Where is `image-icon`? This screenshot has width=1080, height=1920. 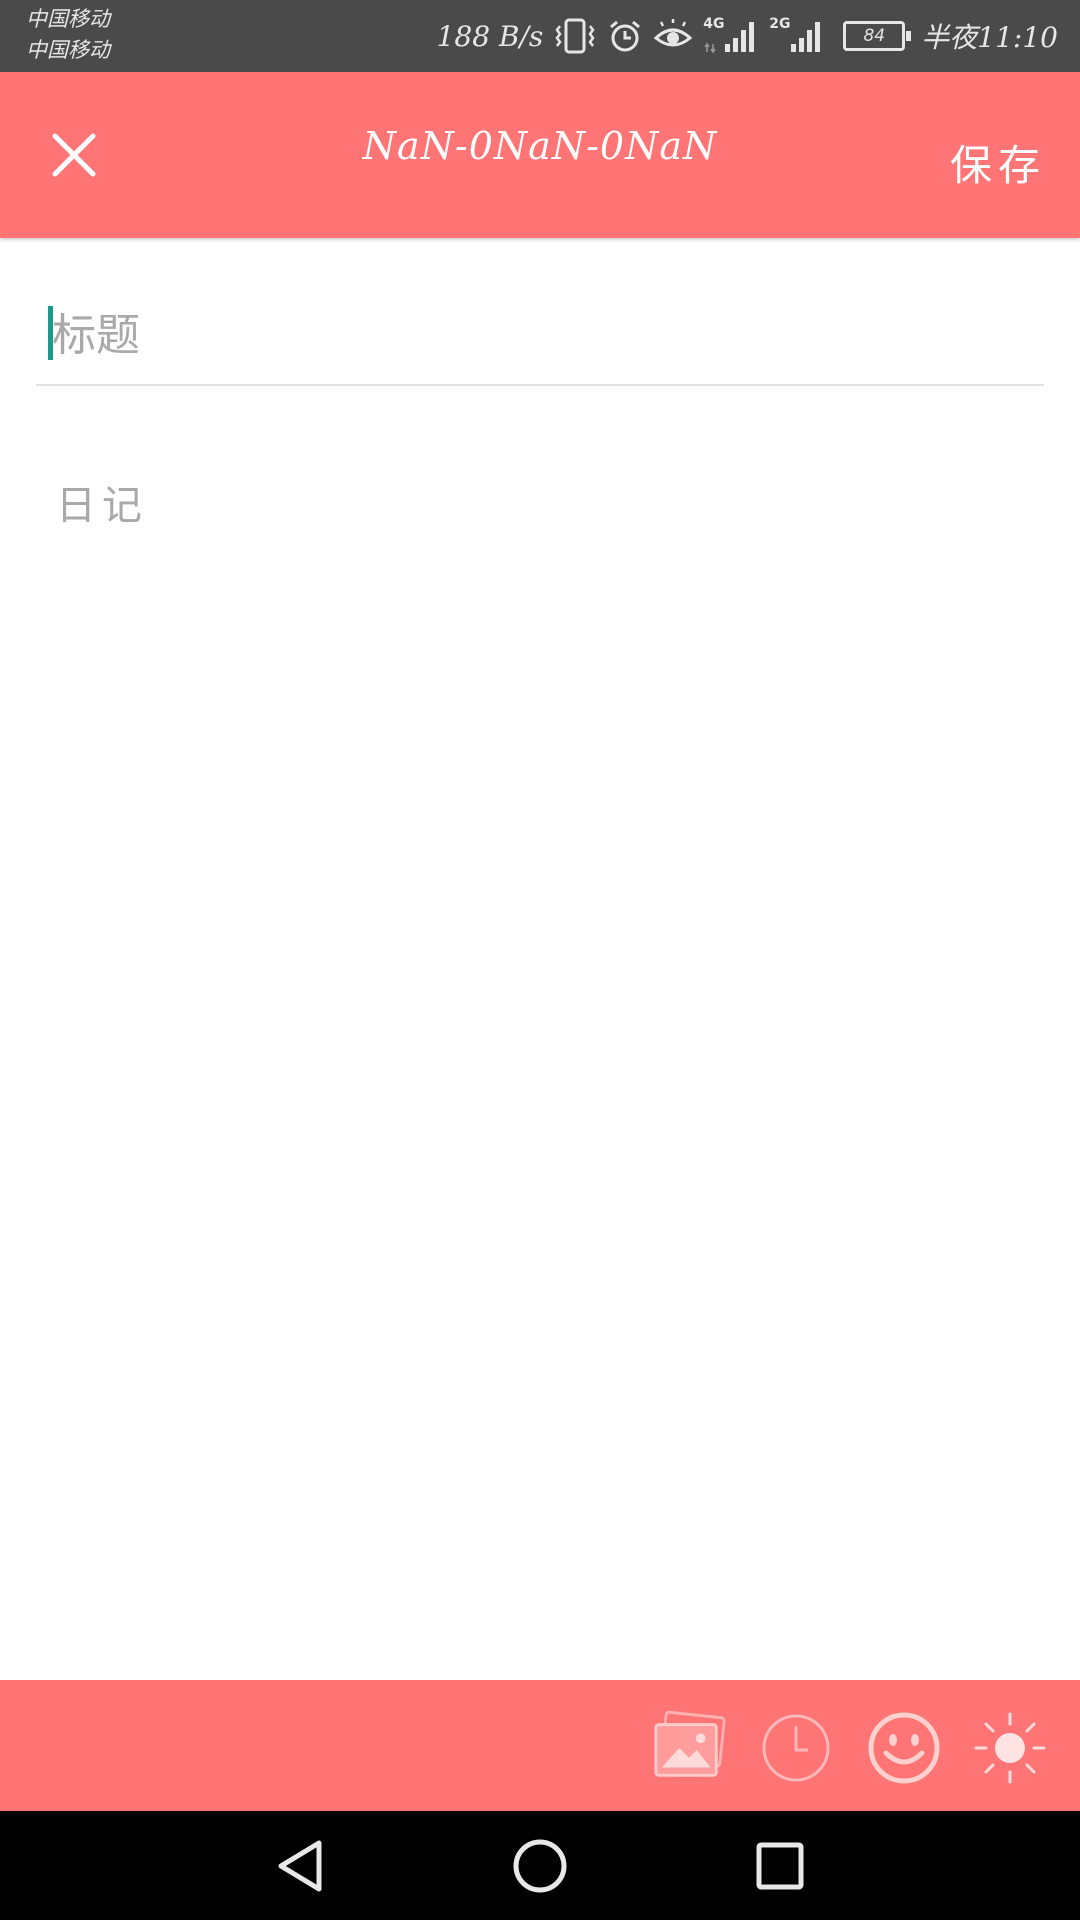
image-icon is located at coordinates (690, 1743).